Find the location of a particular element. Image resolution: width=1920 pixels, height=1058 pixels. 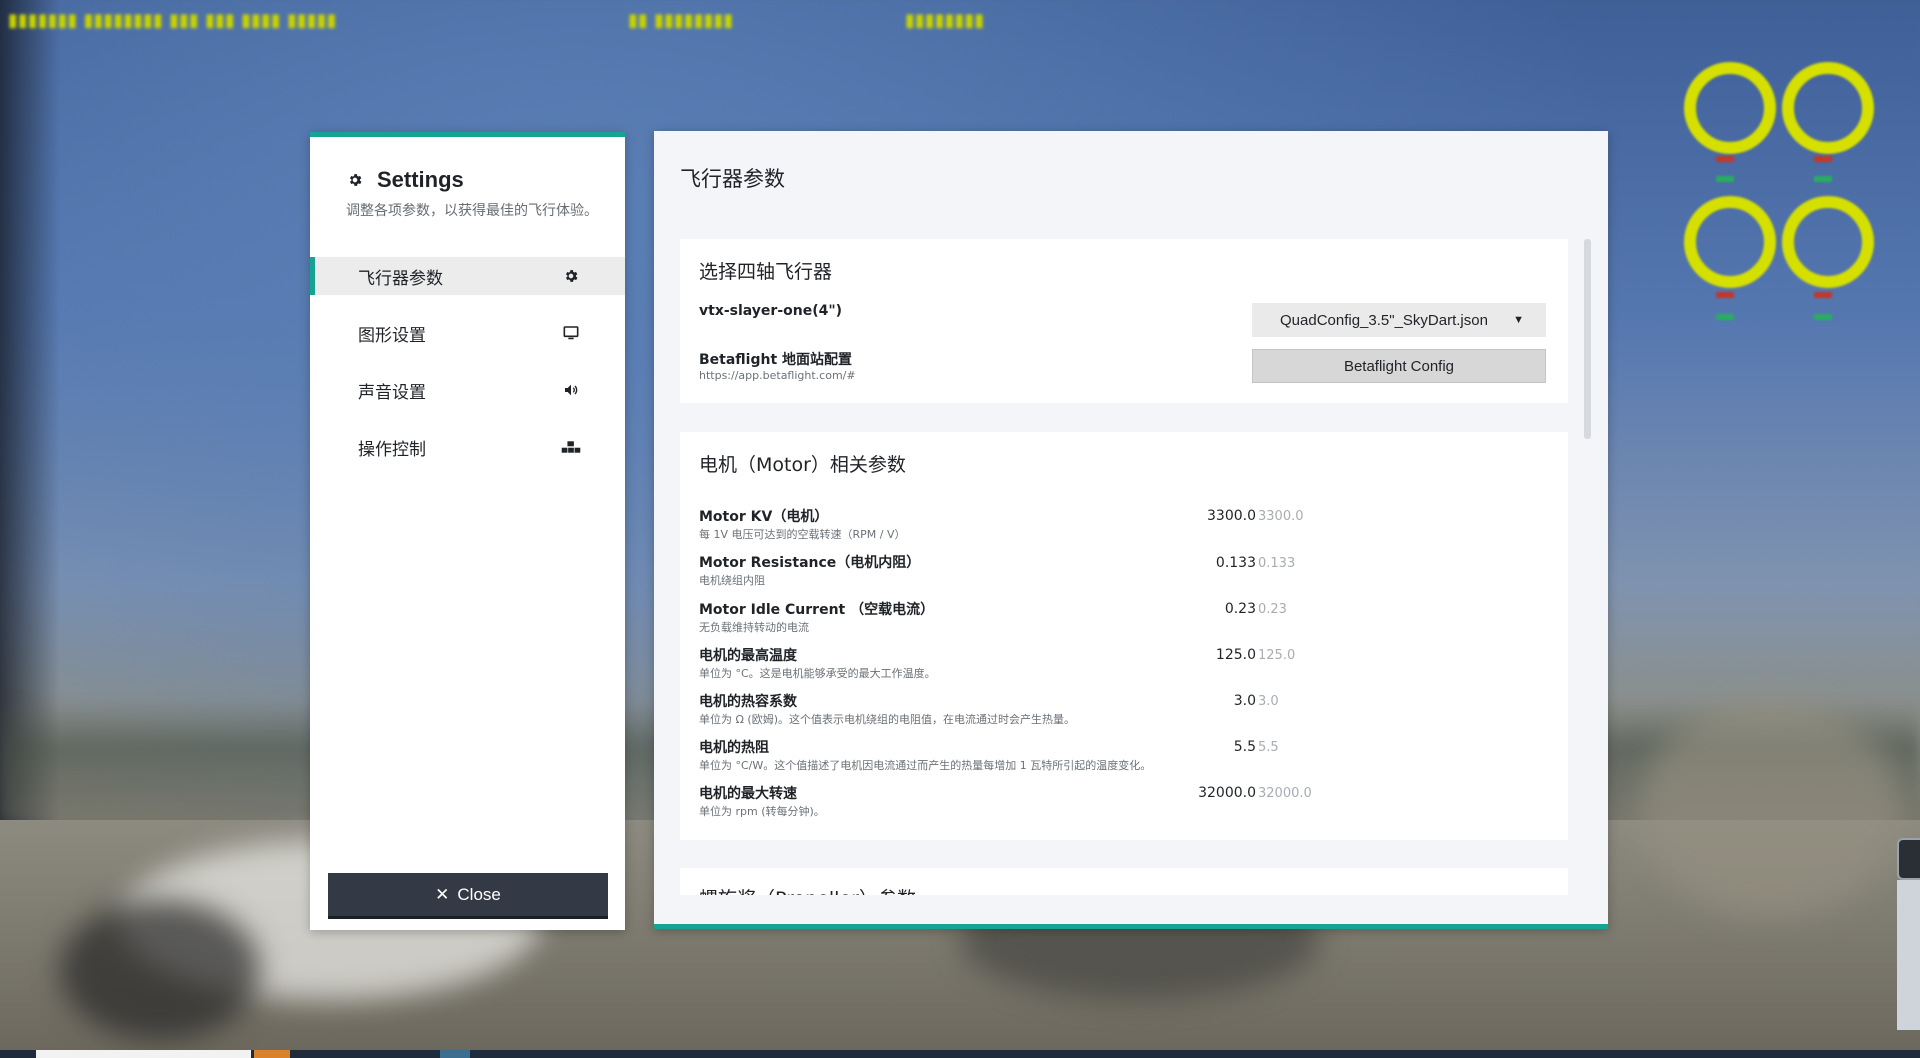

settings-subtitle: 调整各项参数，以获得最佳的飞行体验。 is located at coordinates (472, 211).